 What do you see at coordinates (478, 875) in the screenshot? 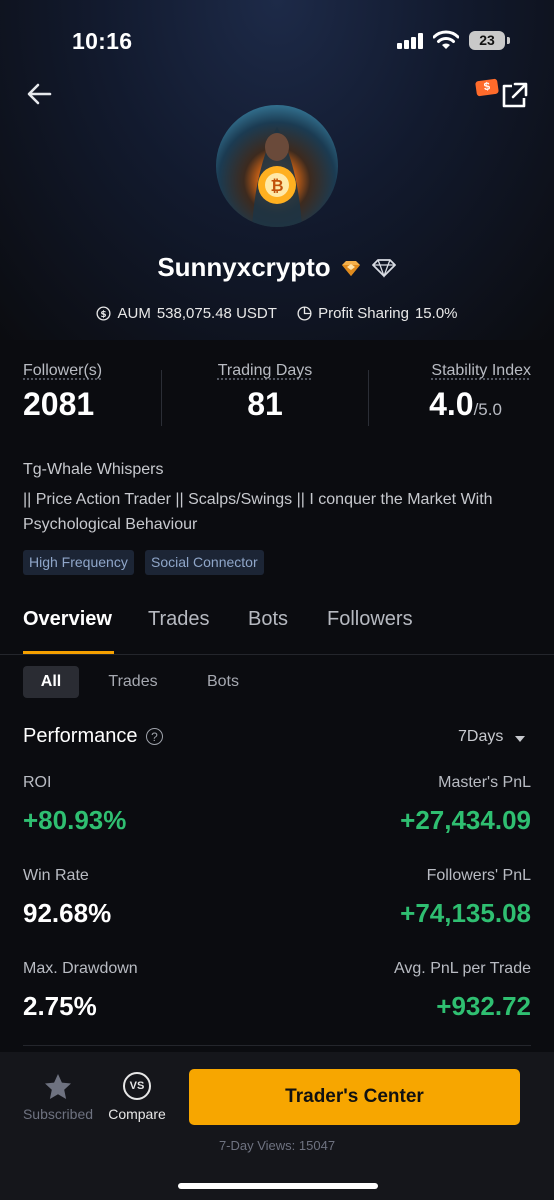
I see `metric-label: Followers' PnL` at bounding box center [478, 875].